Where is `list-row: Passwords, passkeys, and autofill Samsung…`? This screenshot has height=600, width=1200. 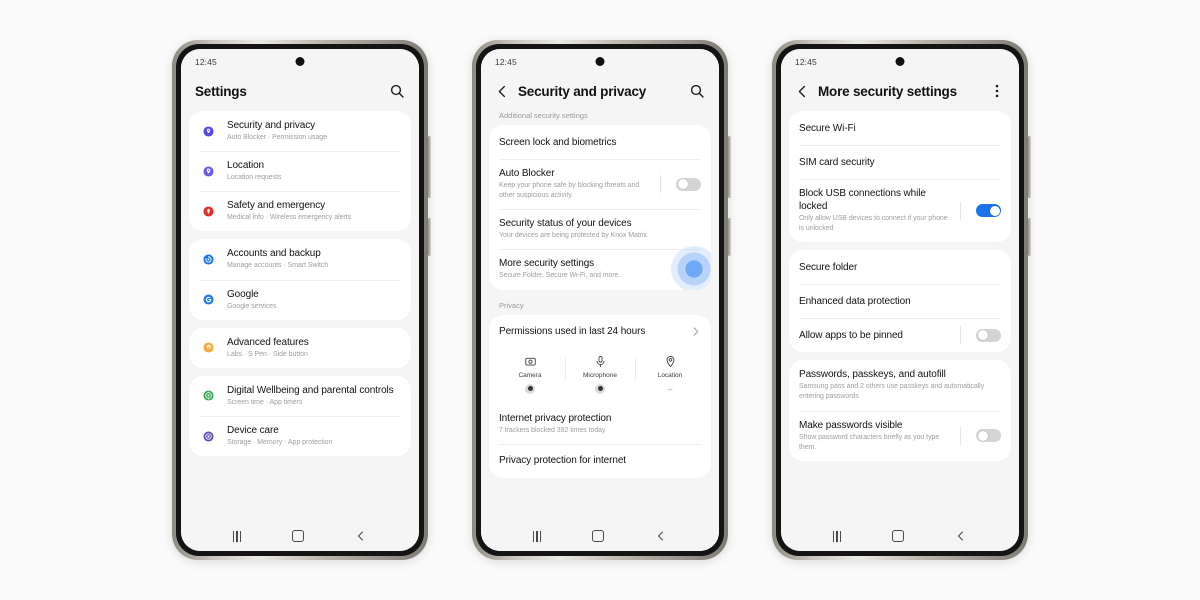 list-row: Passwords, passkeys, and autofill Samsung… is located at coordinates (900, 385).